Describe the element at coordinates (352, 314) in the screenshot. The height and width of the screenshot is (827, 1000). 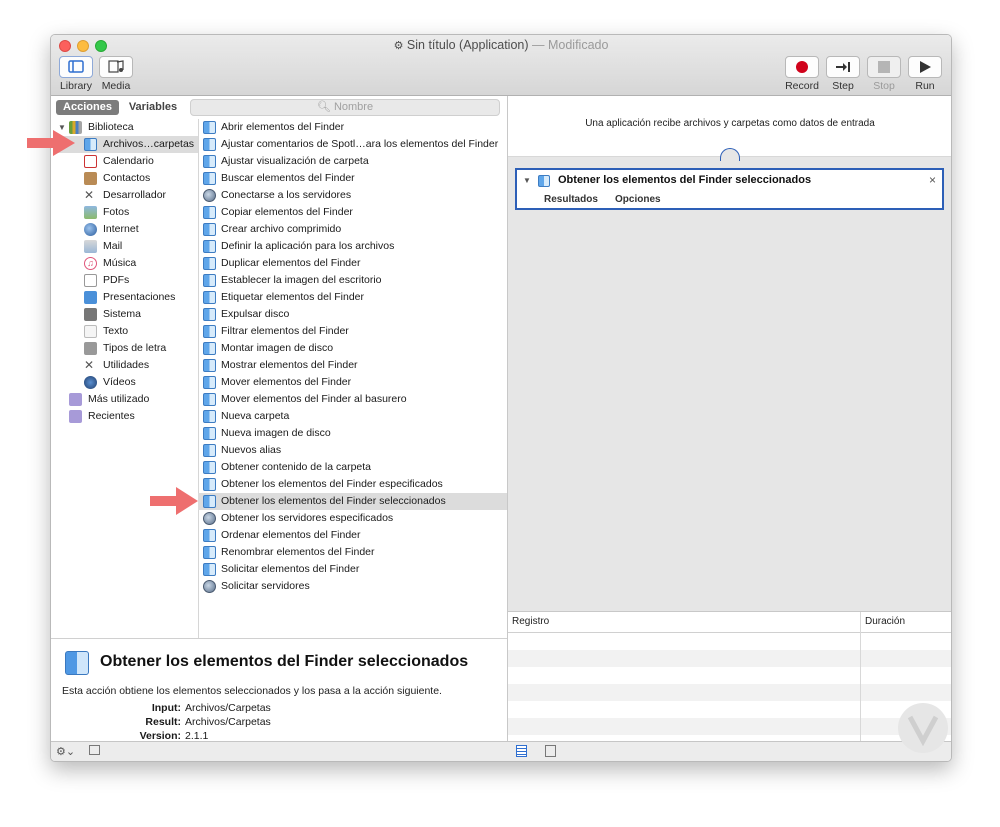
I see `action-item: Expulsar disco` at that location.